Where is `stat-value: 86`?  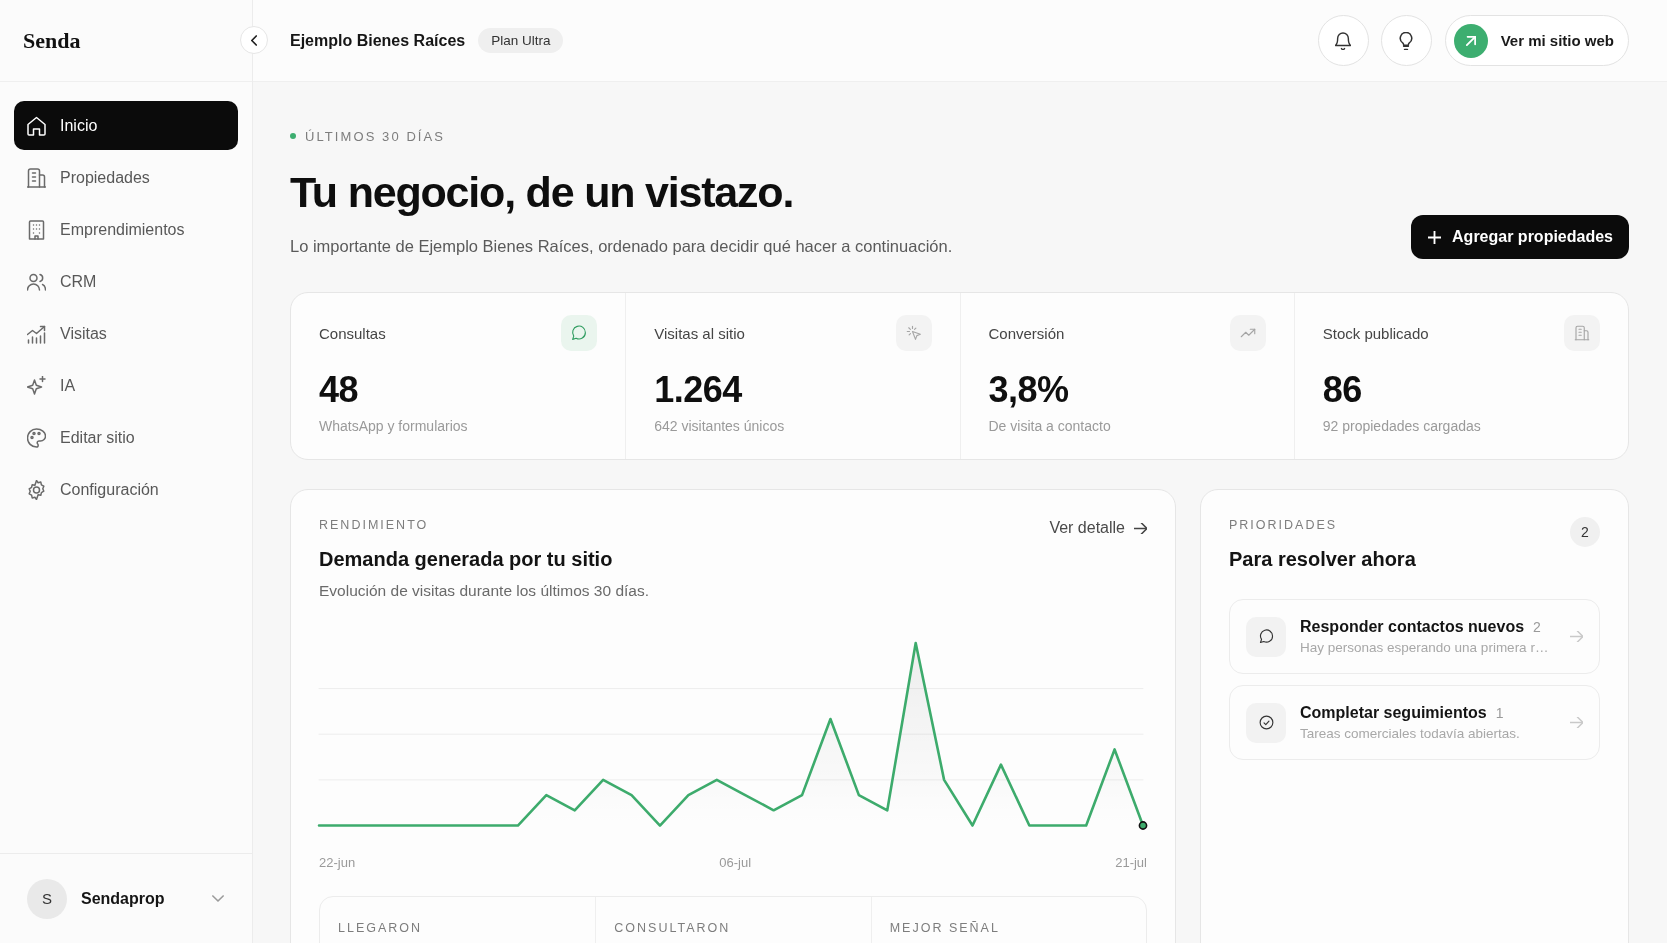
stat-value: 86 is located at coordinates (1342, 390).